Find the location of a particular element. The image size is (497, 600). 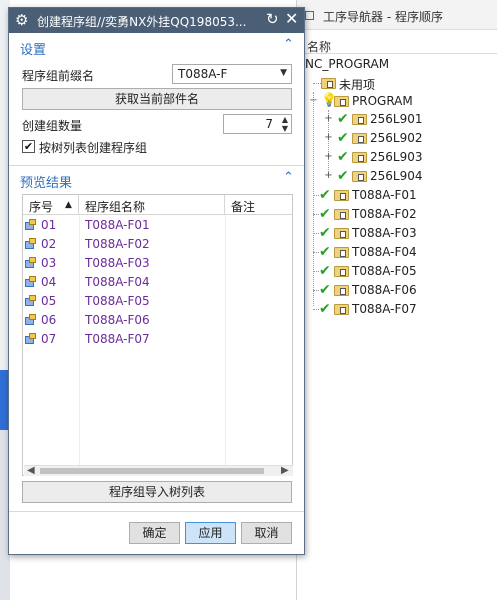

tree-item-t088a-f03: ✔ T088A-F03 is located at coordinates (397, 233).